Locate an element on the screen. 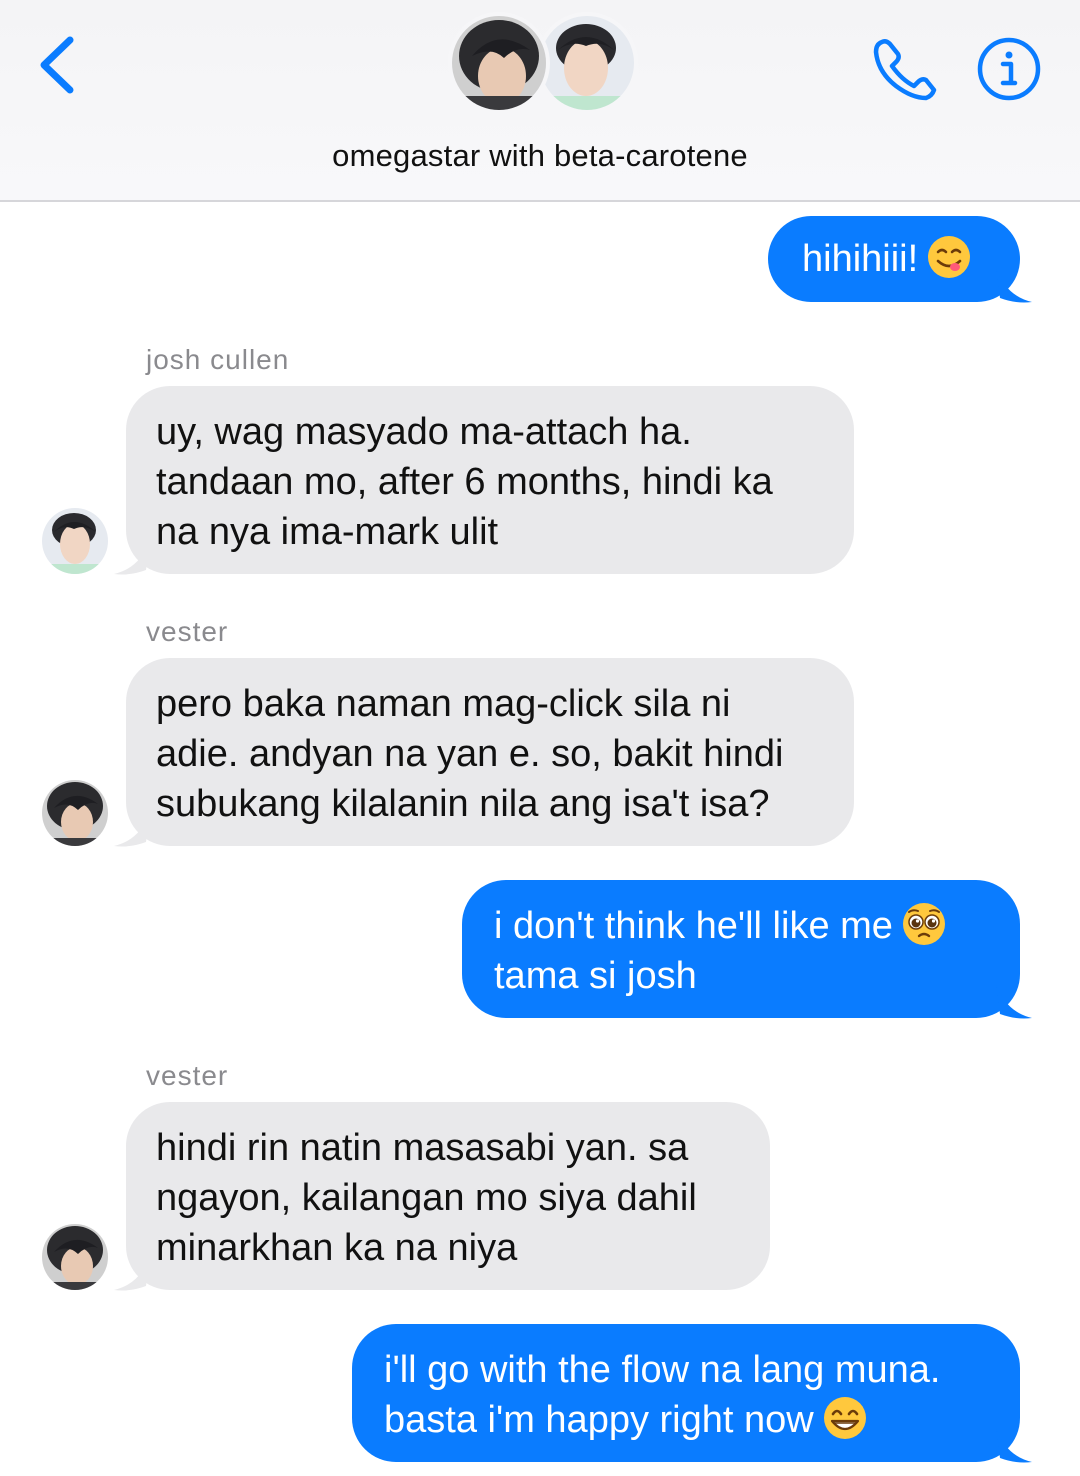  message-line: pero baka naman mag-click sila ni is located at coordinates (443, 704).